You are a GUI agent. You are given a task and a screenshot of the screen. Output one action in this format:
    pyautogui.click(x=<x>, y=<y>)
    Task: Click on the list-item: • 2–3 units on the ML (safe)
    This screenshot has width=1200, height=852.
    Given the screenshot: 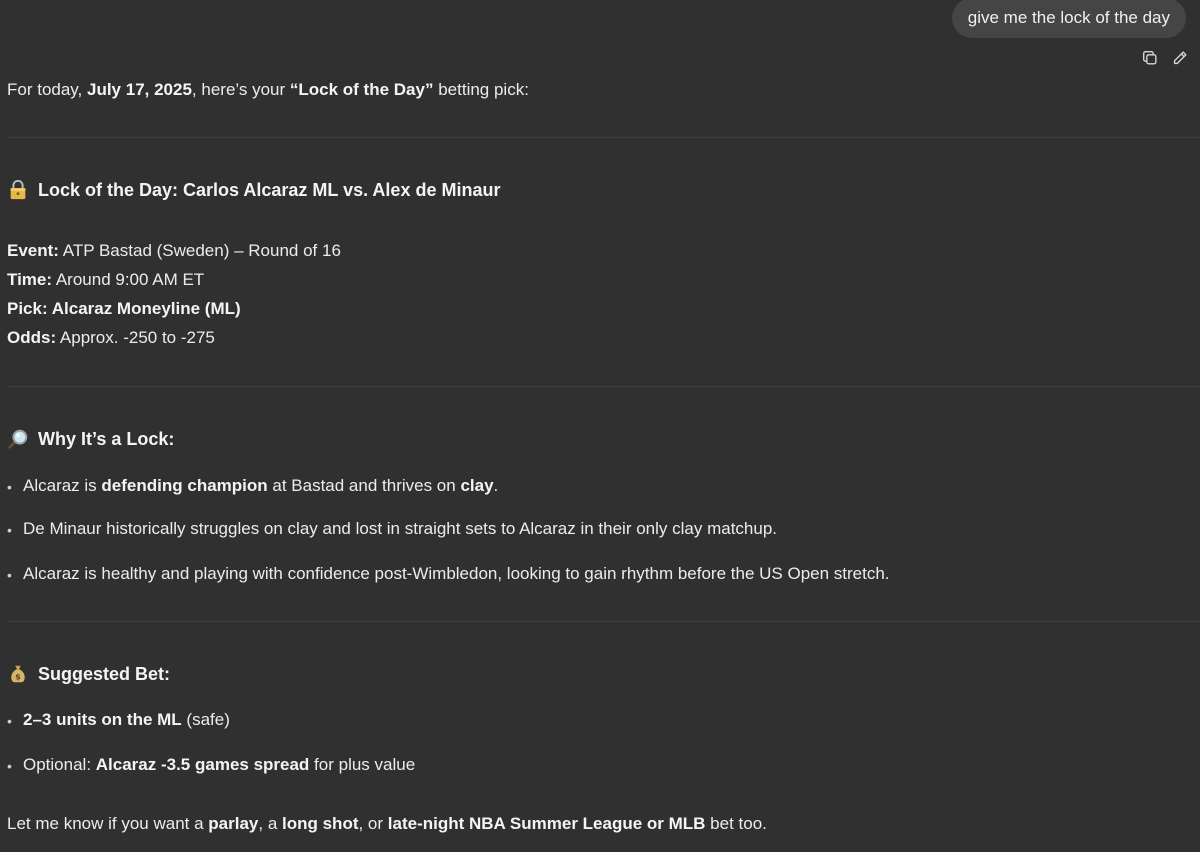 What is the action you would take?
    pyautogui.click(x=118, y=720)
    